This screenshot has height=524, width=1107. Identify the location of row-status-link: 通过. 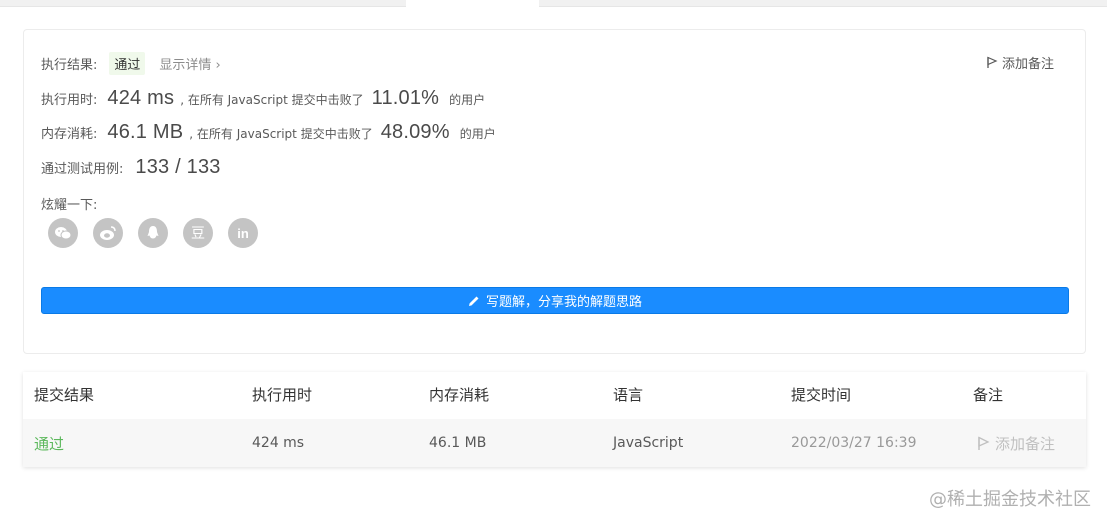
(49, 443).